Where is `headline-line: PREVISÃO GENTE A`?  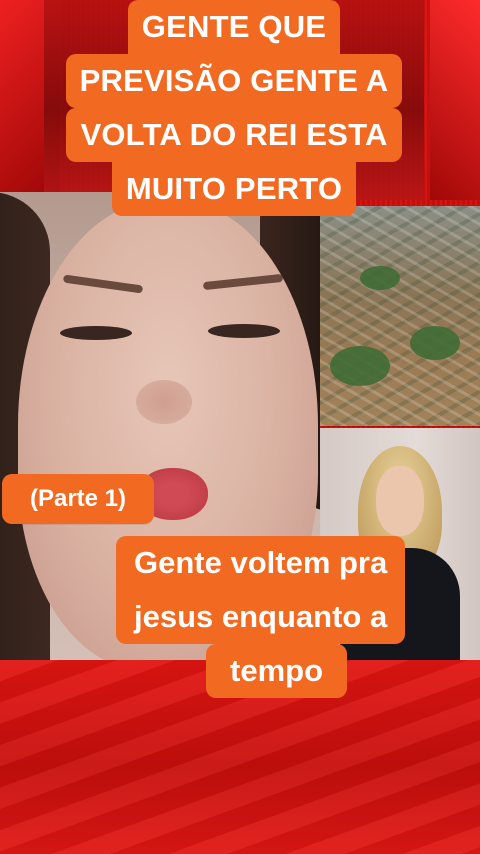 headline-line: PREVISÃO GENTE A is located at coordinates (234, 81).